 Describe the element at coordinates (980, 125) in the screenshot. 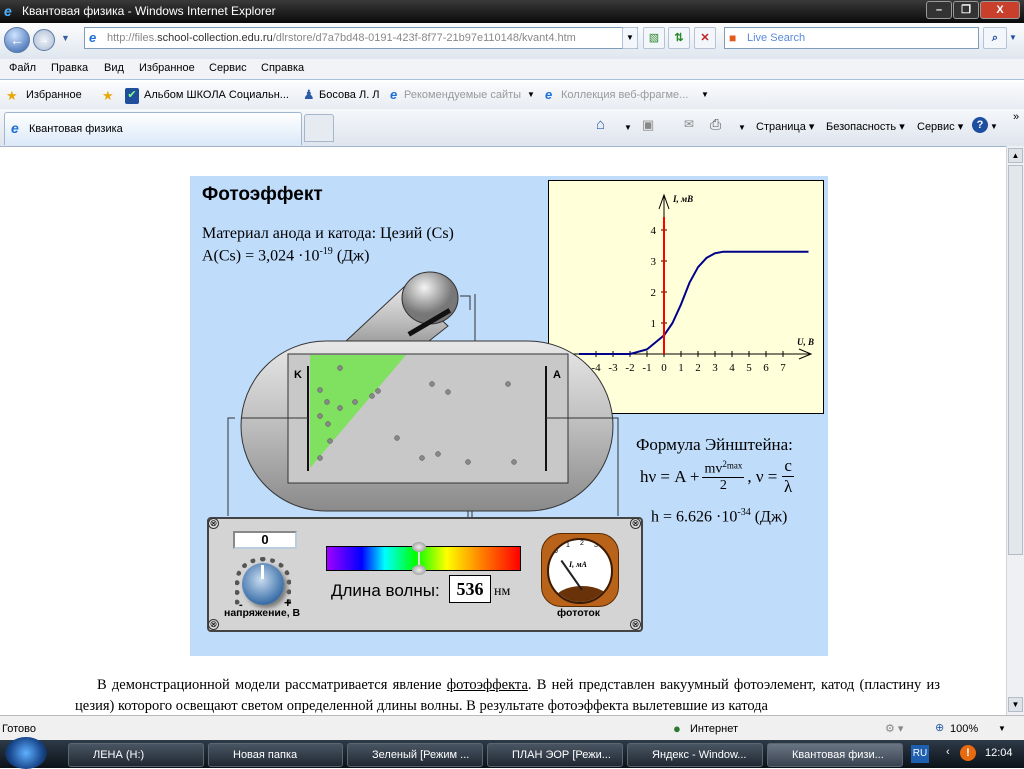

I see `help-icon: ?` at that location.